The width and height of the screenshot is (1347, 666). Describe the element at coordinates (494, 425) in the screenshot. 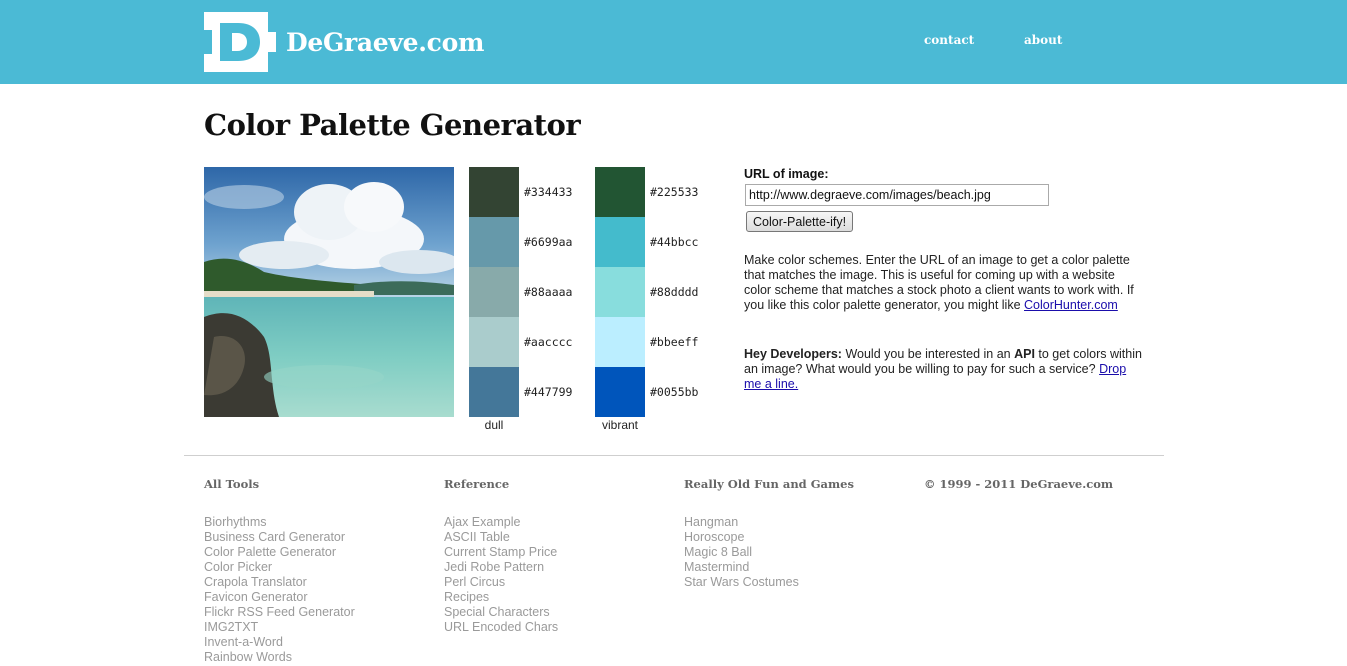

I see `dull-palette-label: dull` at that location.